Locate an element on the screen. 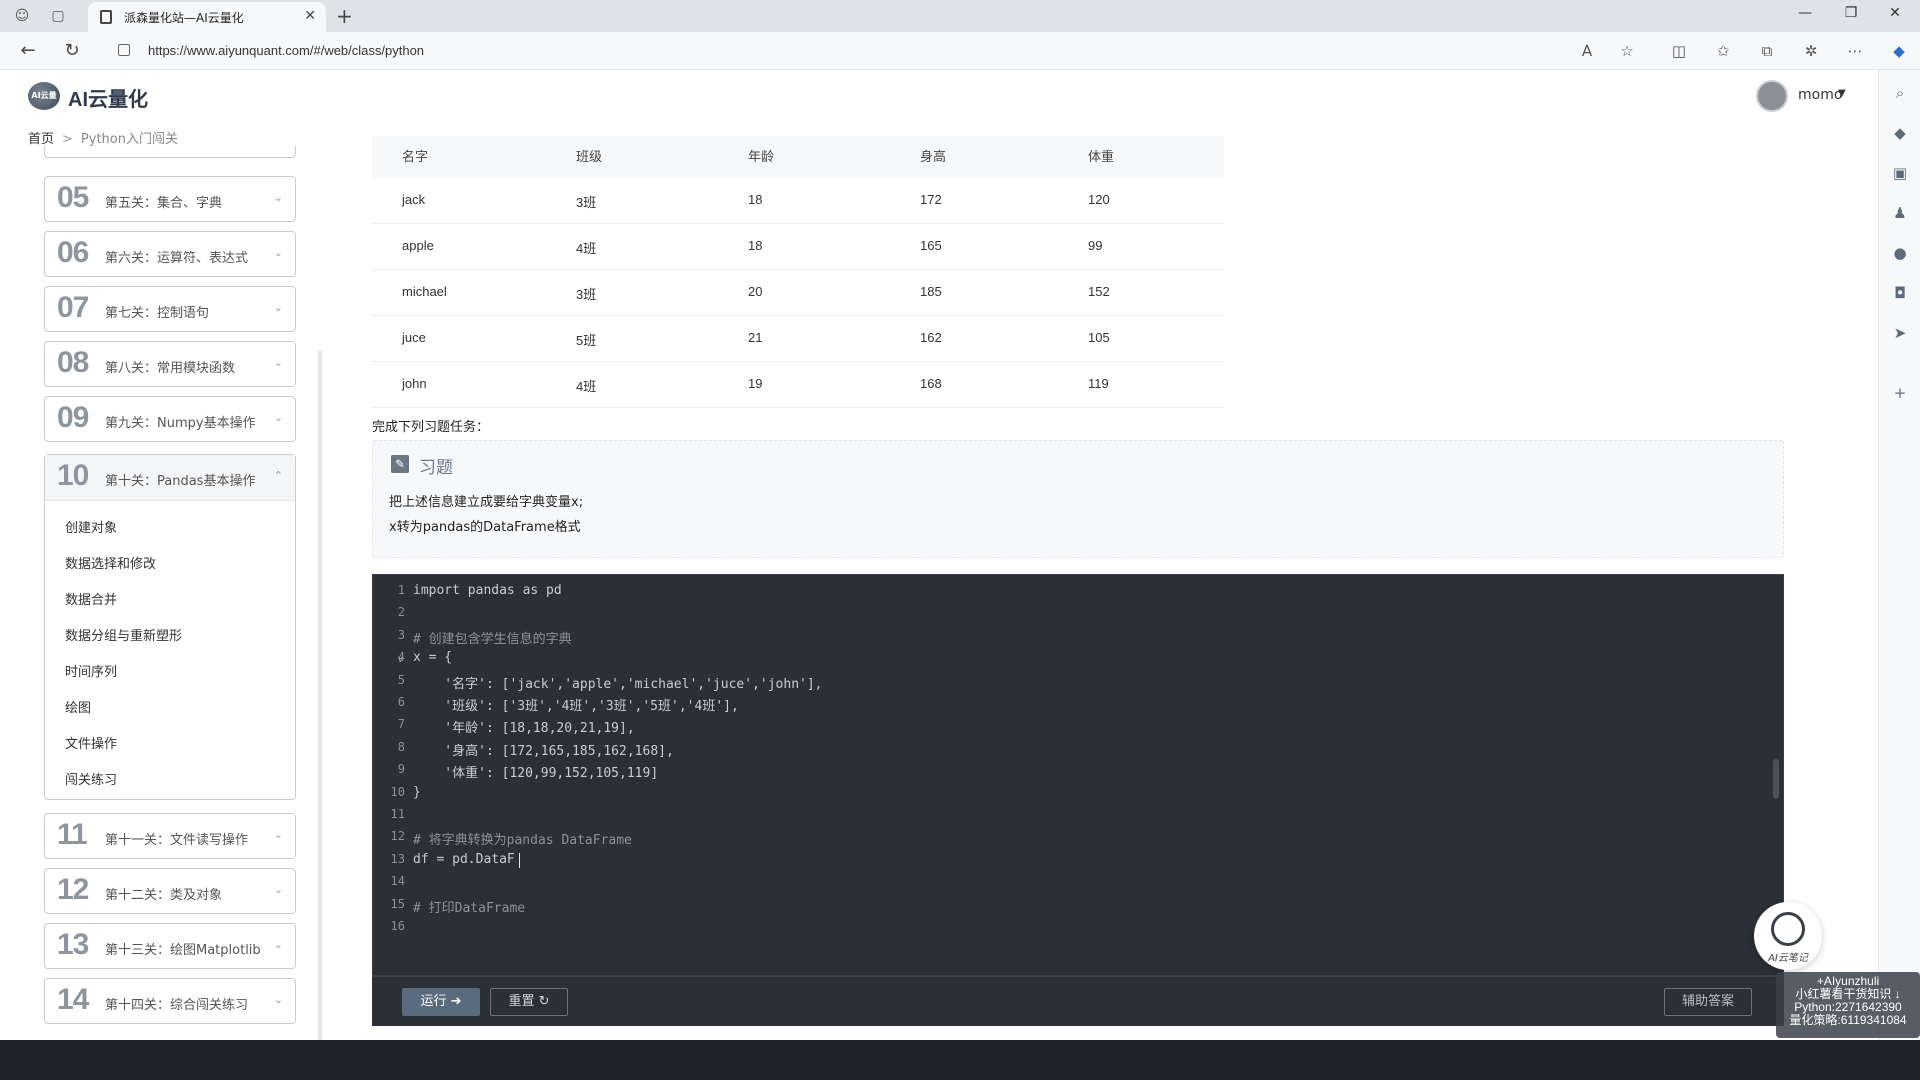  reset-button: 重置 ↻ is located at coordinates (529, 1002).